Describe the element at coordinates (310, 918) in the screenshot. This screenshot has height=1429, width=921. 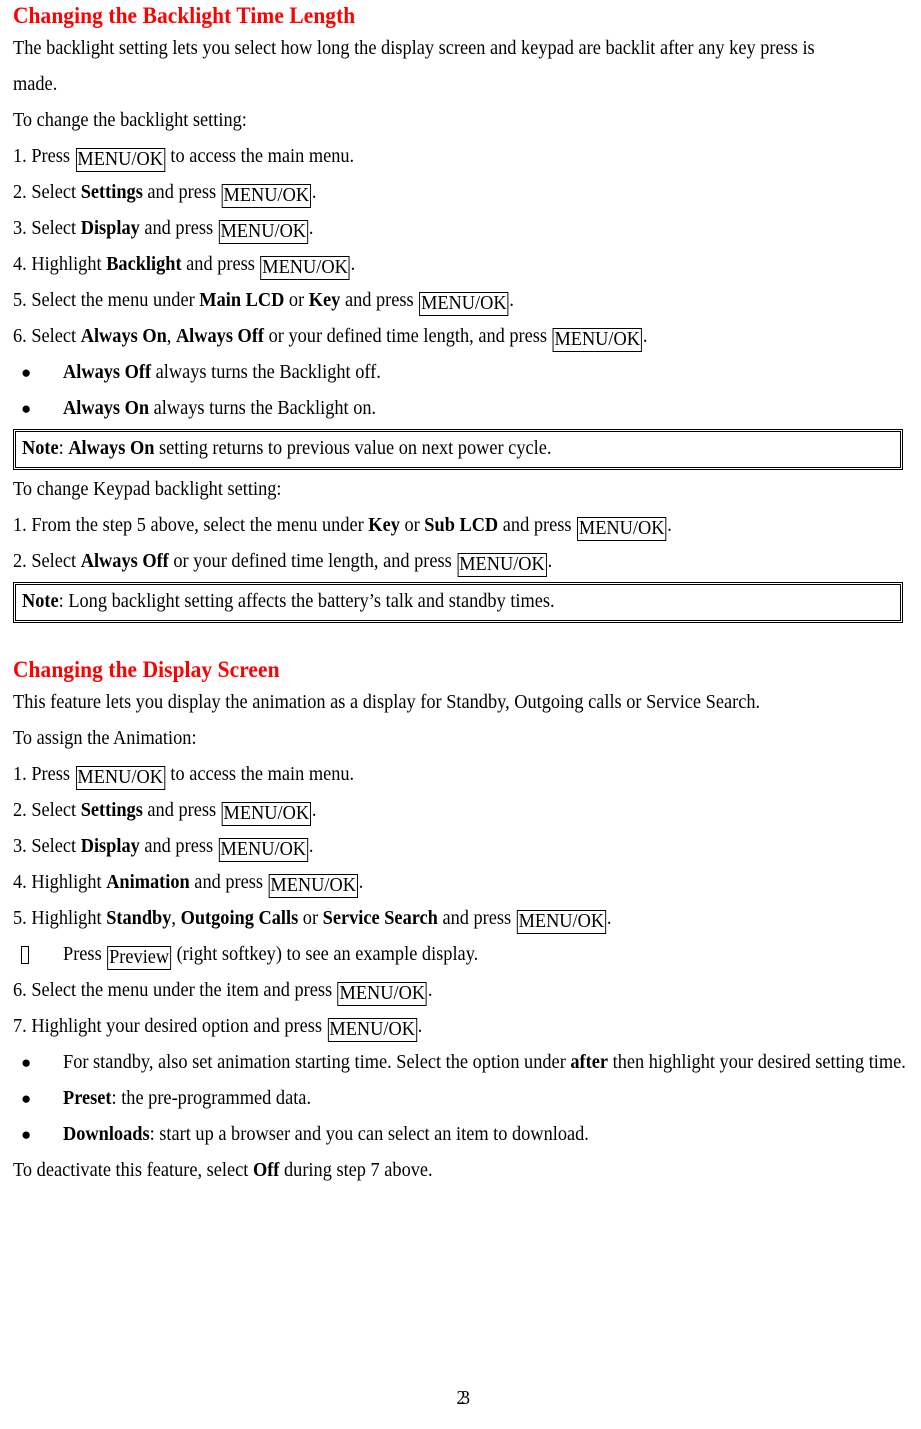
I see `anim-step-5-mid: or` at that location.